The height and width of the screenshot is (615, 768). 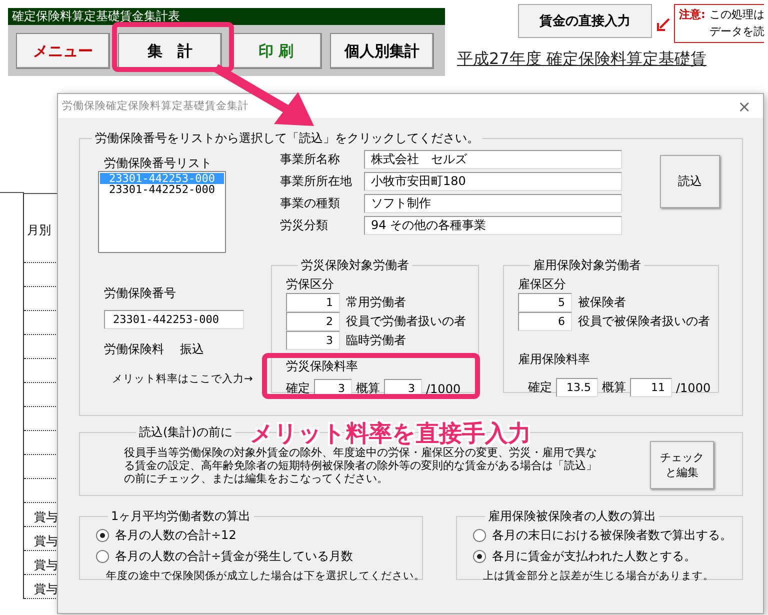 What do you see at coordinates (382, 51) in the screenshot?
I see `toolbar-button: 個人別集計` at bounding box center [382, 51].